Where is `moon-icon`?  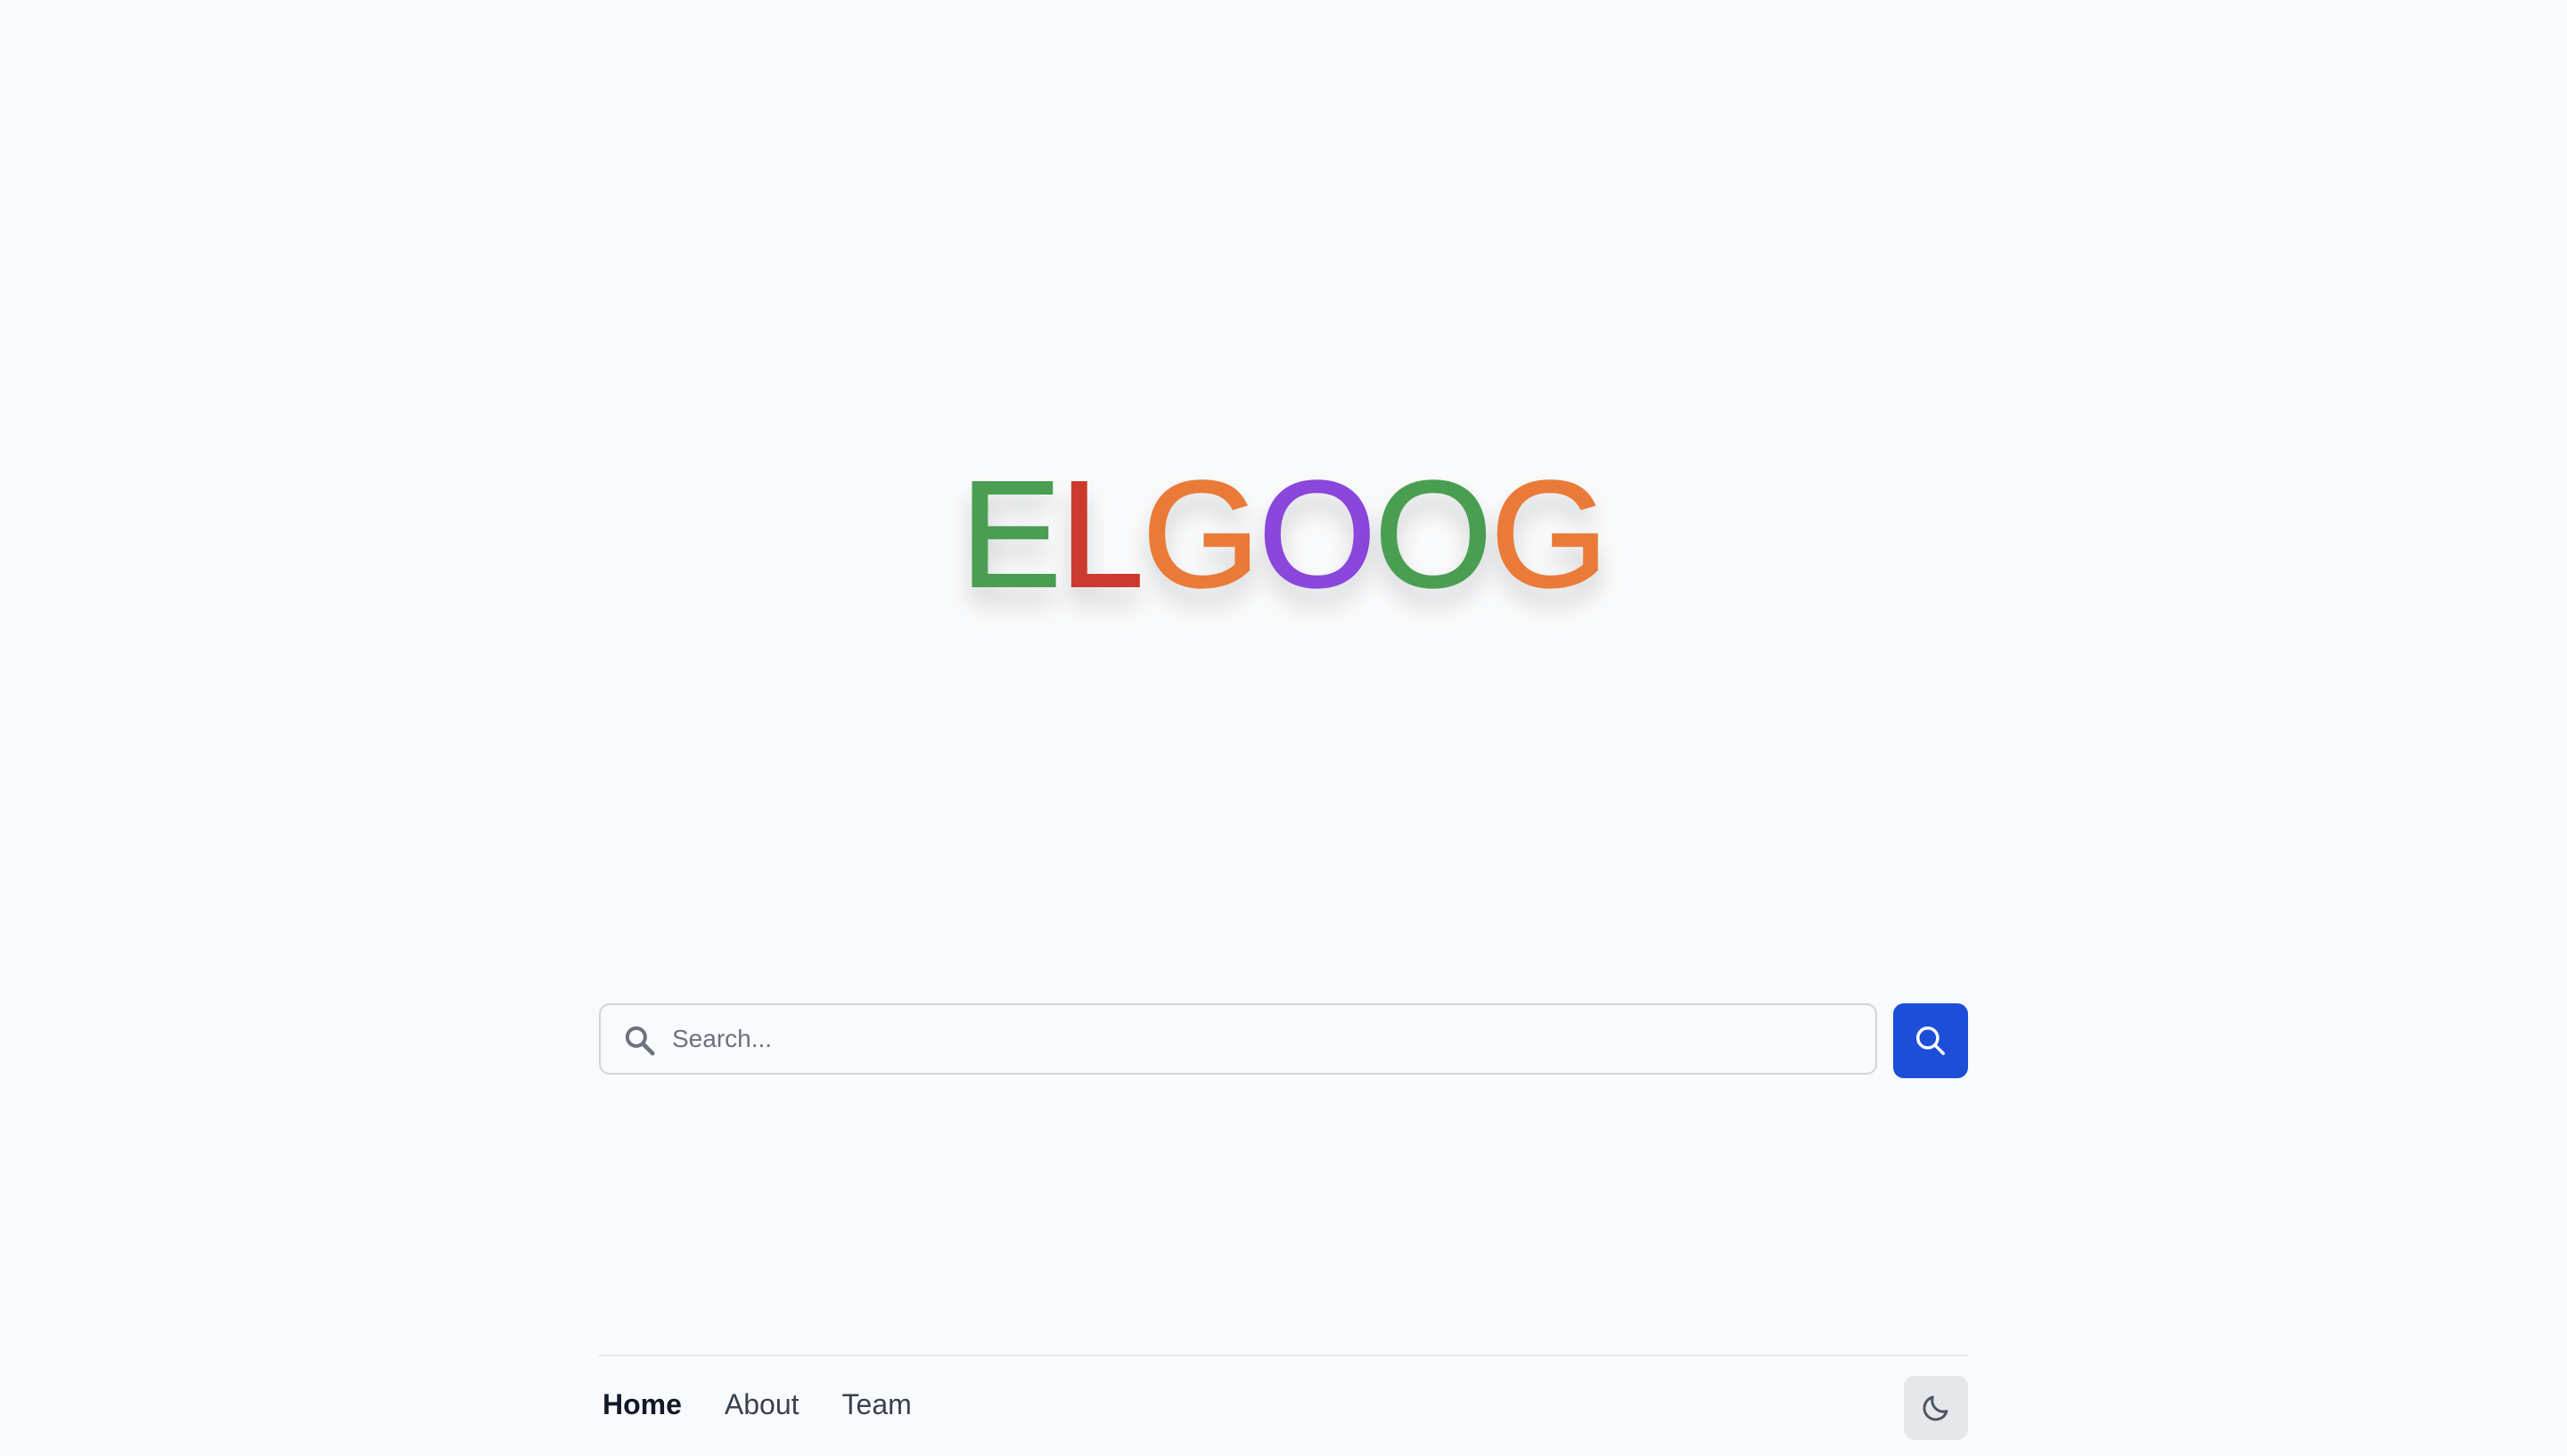
moon-icon is located at coordinates (1935, 1408).